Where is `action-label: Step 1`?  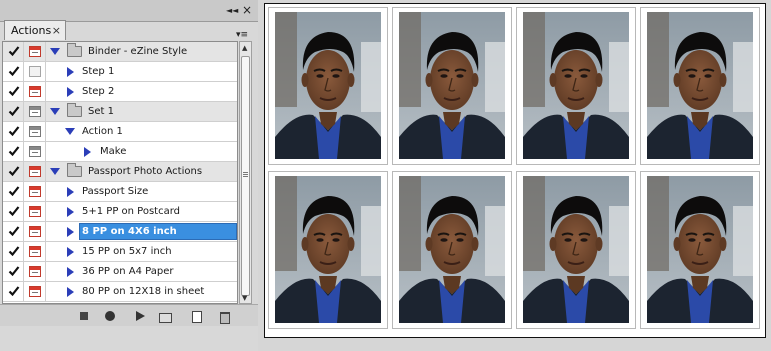
action-label: Step 1 is located at coordinates (98, 71).